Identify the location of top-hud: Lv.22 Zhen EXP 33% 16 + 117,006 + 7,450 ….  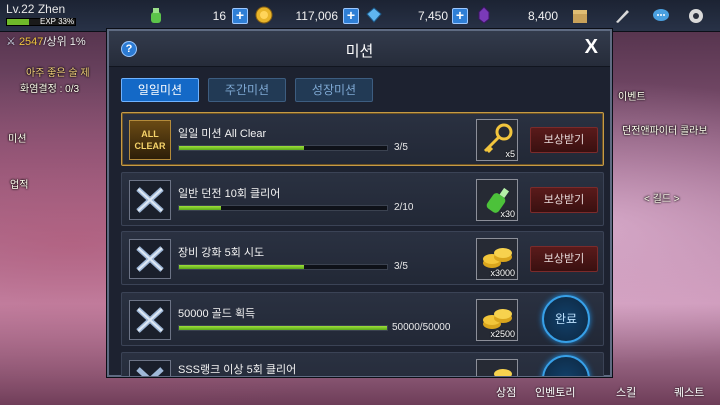
(360, 16).